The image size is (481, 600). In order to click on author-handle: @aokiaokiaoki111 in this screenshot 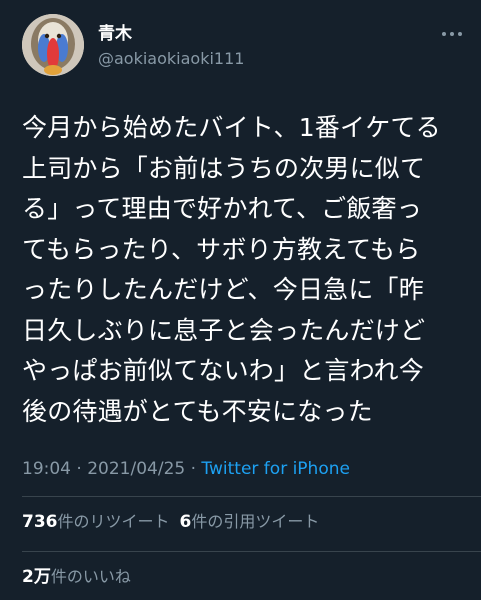, I will do `click(171, 59)`.